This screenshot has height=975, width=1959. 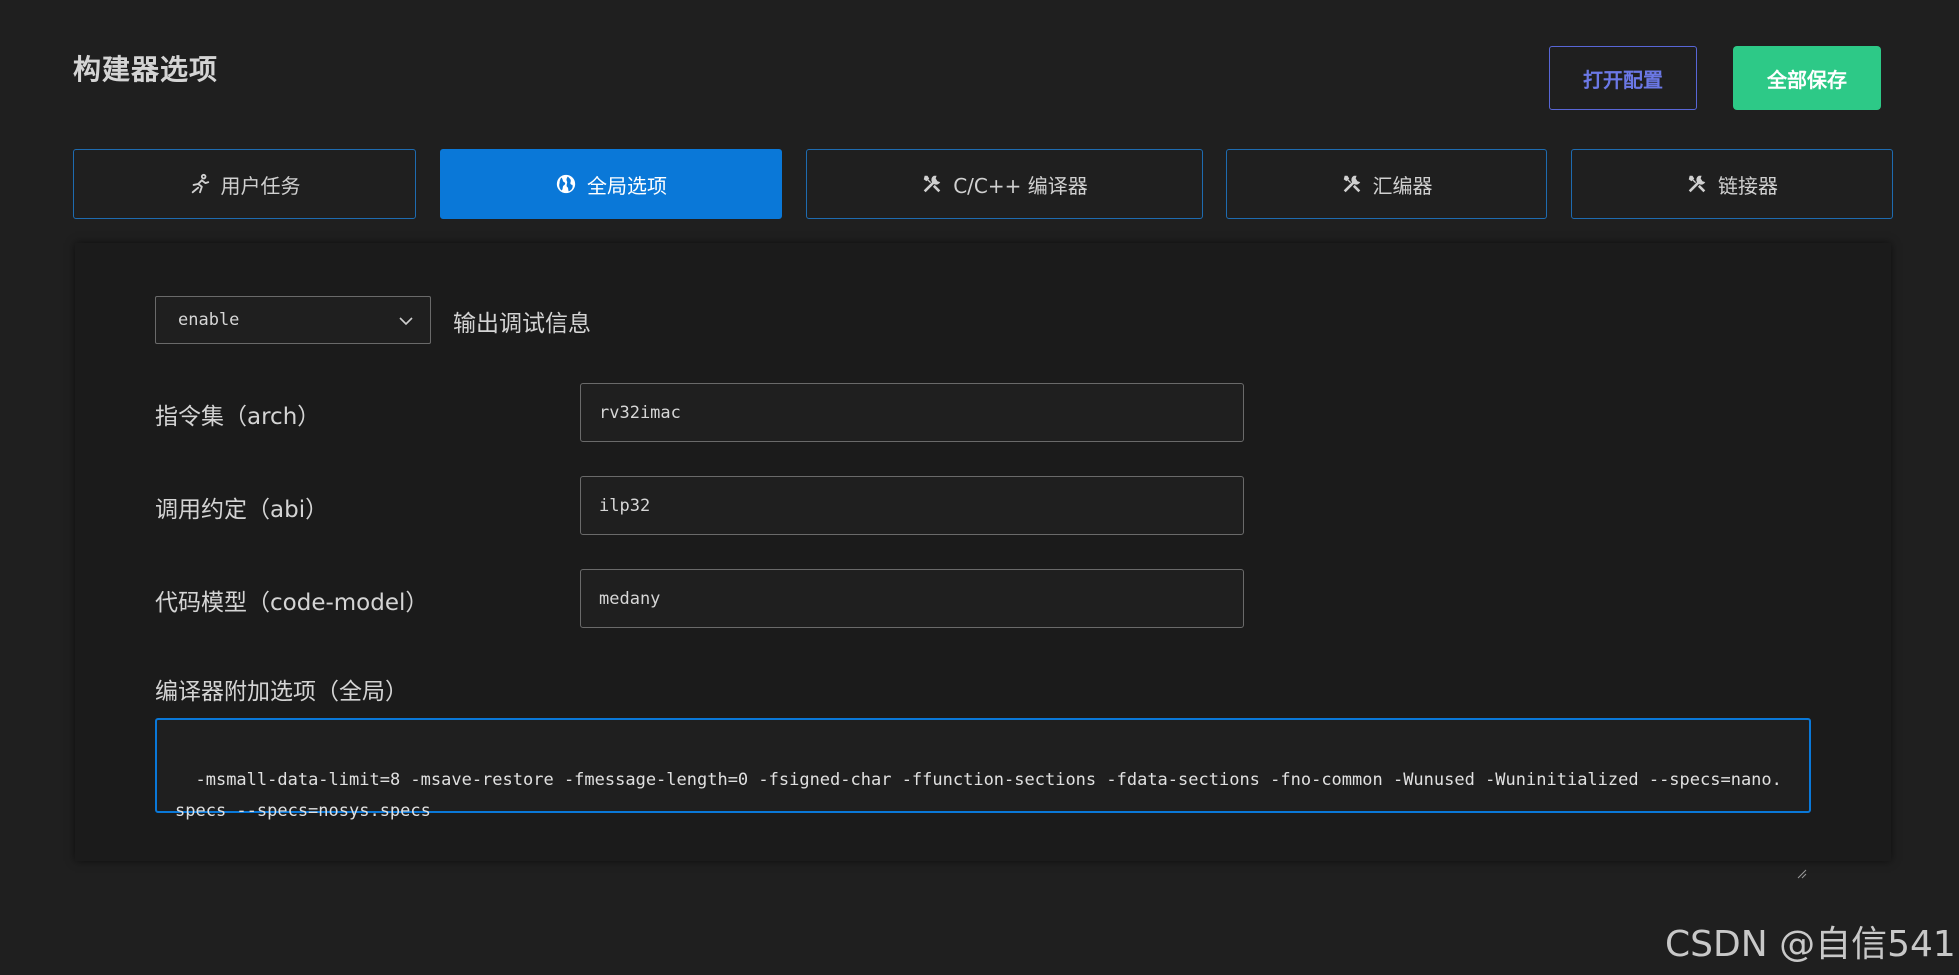 I want to click on tab-label: 链接器, so click(x=1748, y=185).